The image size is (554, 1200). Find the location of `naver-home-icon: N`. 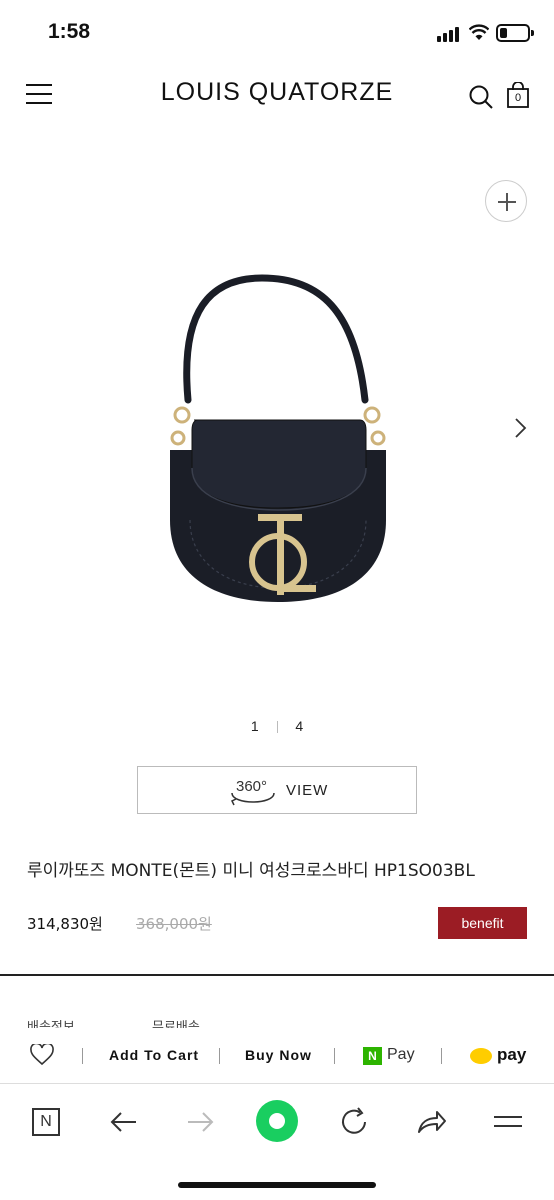

naver-home-icon: N is located at coordinates (46, 1122).